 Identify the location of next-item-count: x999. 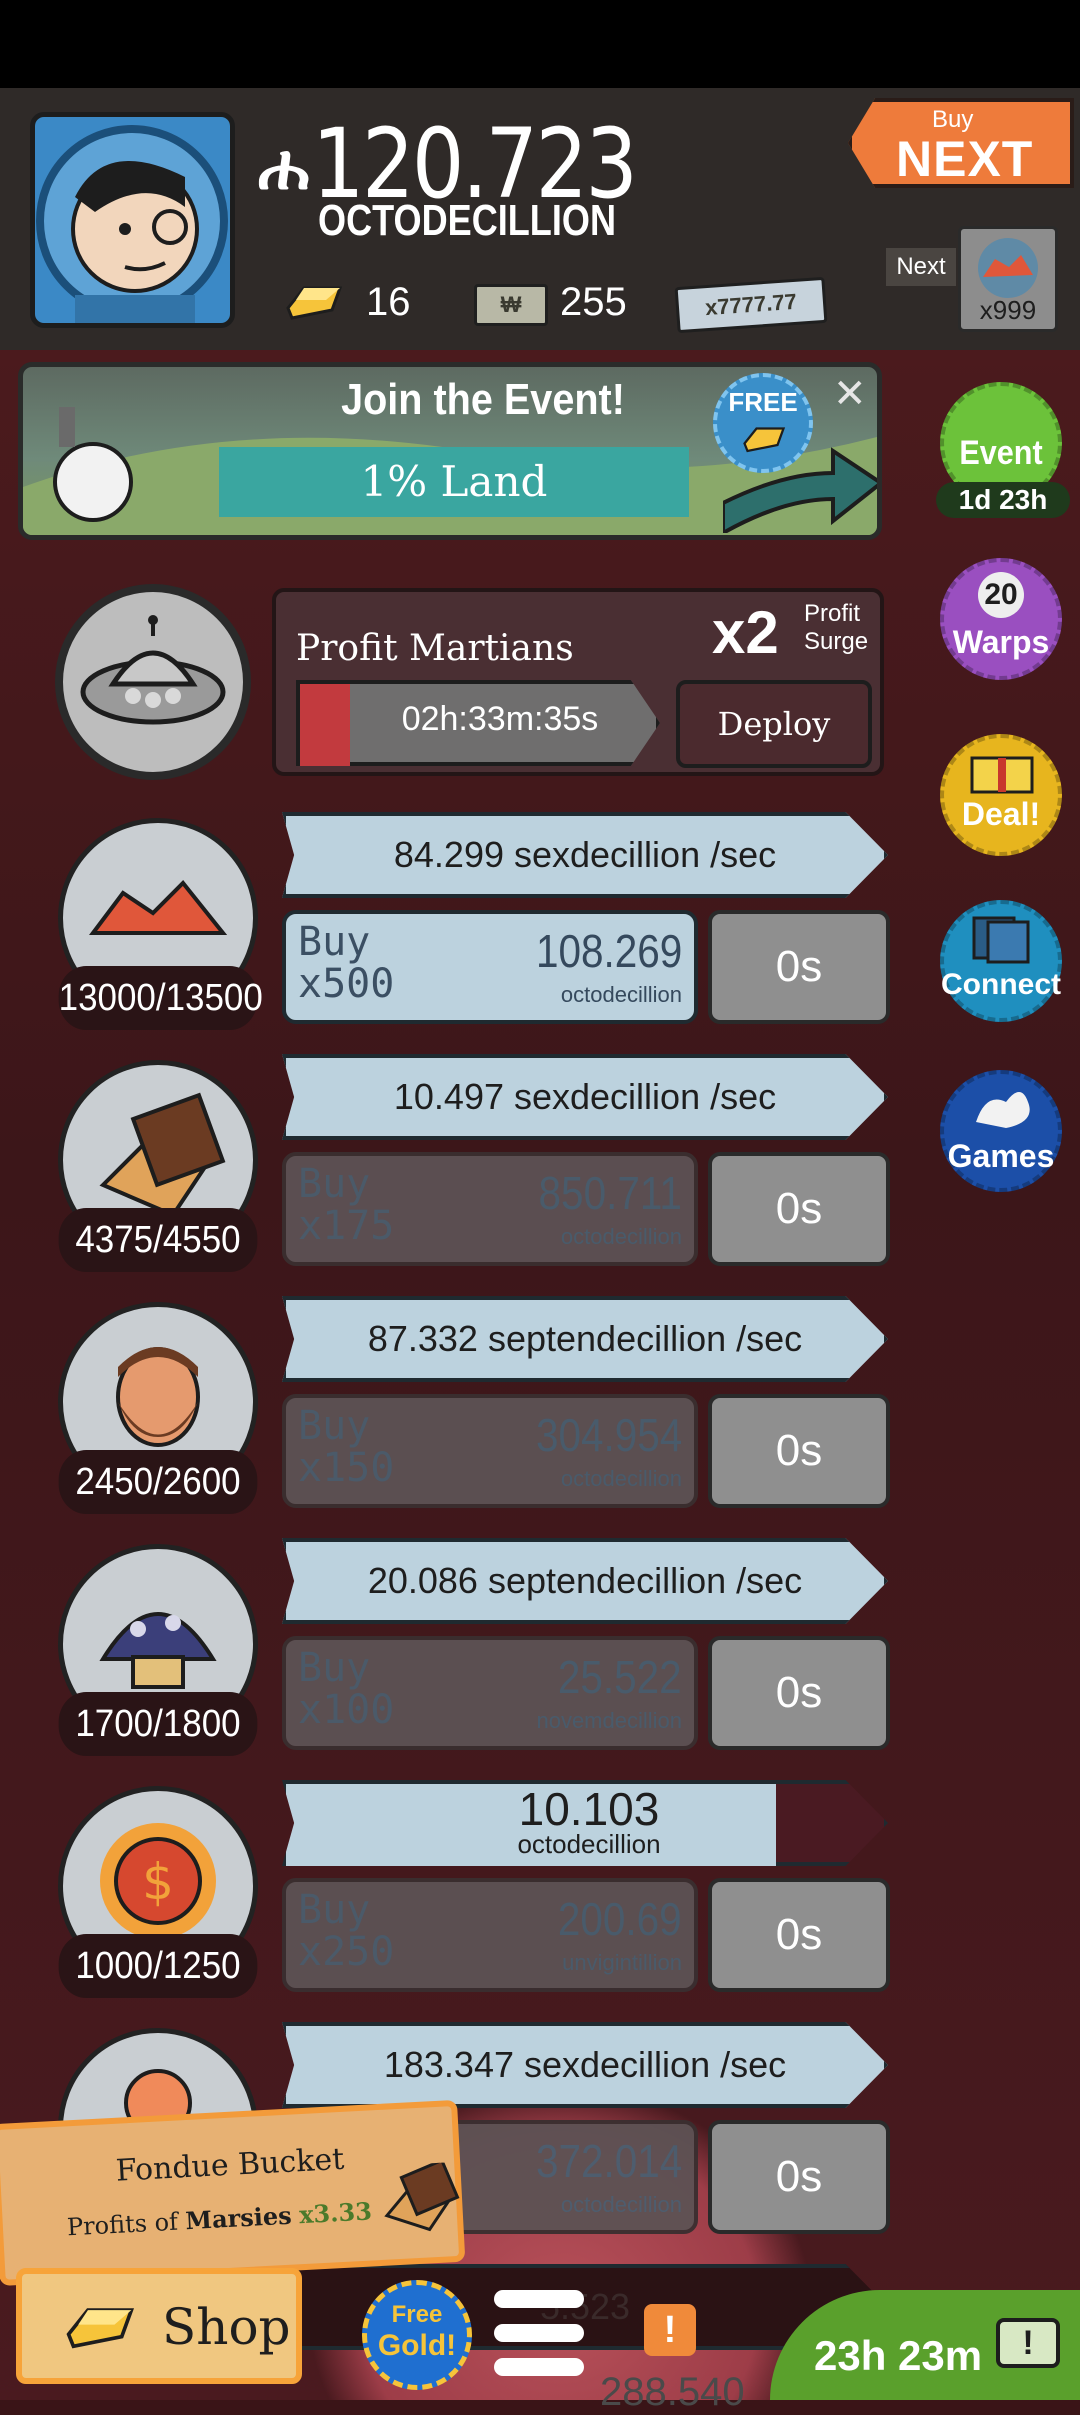
(1008, 310).